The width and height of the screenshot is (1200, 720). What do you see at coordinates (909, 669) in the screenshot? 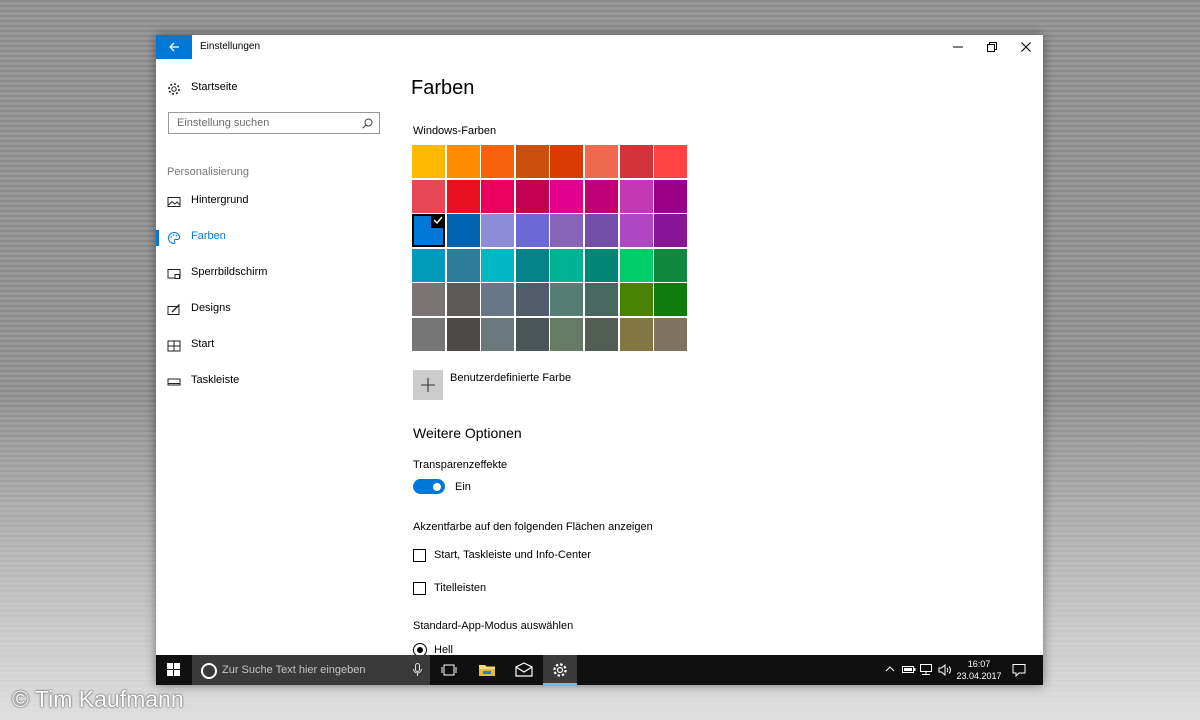
I see `battery-icon` at bounding box center [909, 669].